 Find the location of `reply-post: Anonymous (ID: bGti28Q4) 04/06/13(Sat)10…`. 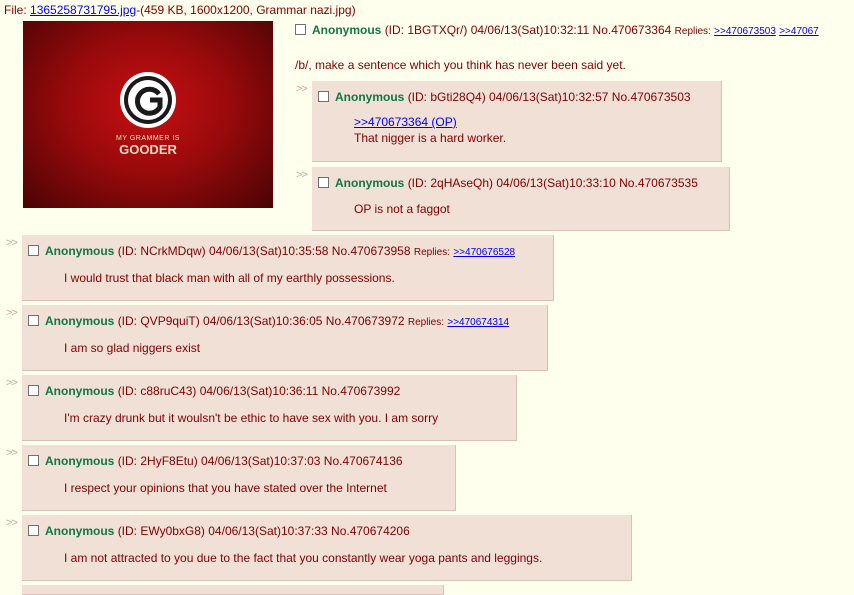

reply-post: Anonymous (ID: bGti28Q4) 04/06/13(Sat)10… is located at coordinates (517, 121).